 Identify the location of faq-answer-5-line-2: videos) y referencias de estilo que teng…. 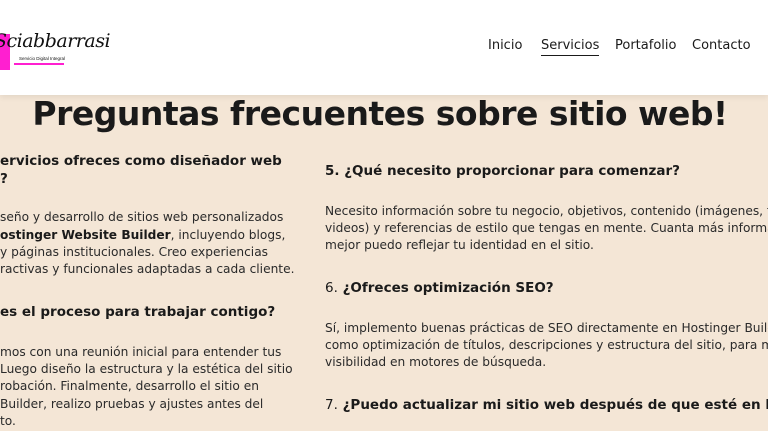
(546, 228).